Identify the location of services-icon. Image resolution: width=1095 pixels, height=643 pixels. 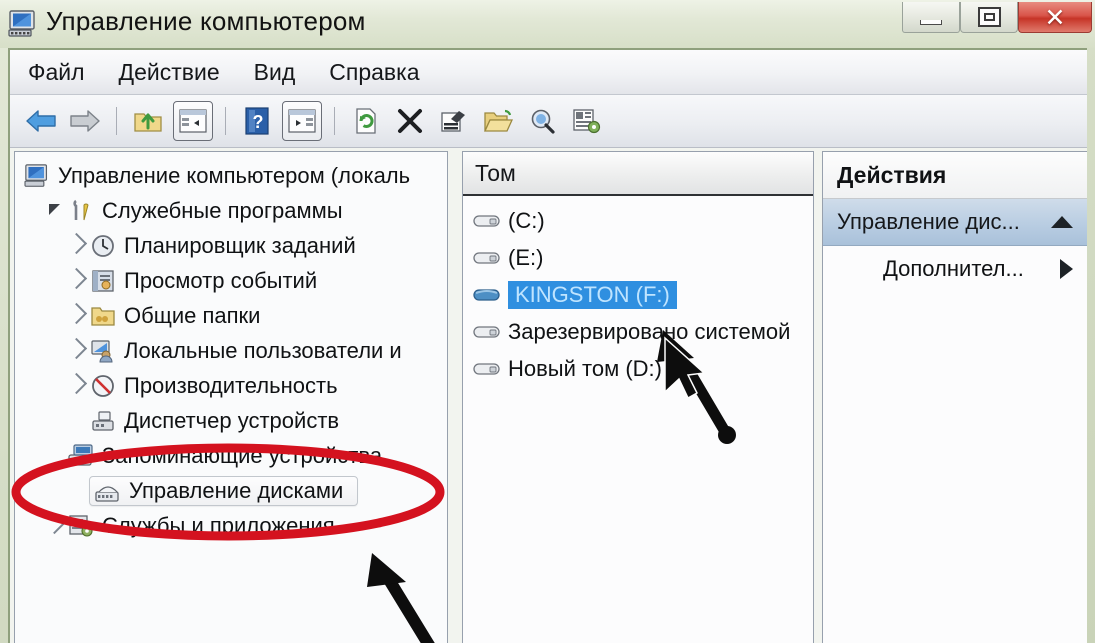
(81, 526).